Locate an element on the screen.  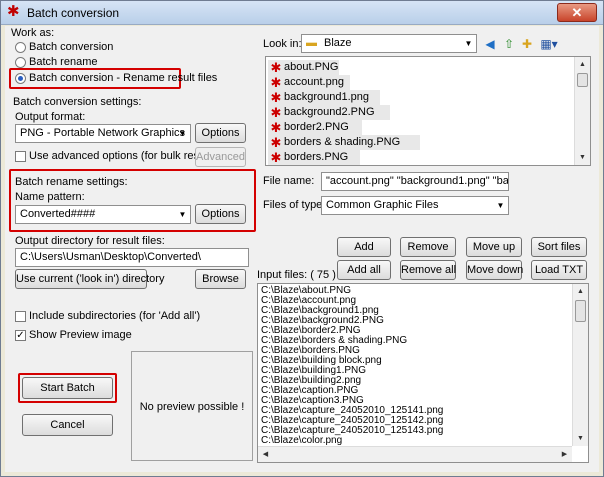
show-preview-checkbox: ✓ is located at coordinates (20, 335).